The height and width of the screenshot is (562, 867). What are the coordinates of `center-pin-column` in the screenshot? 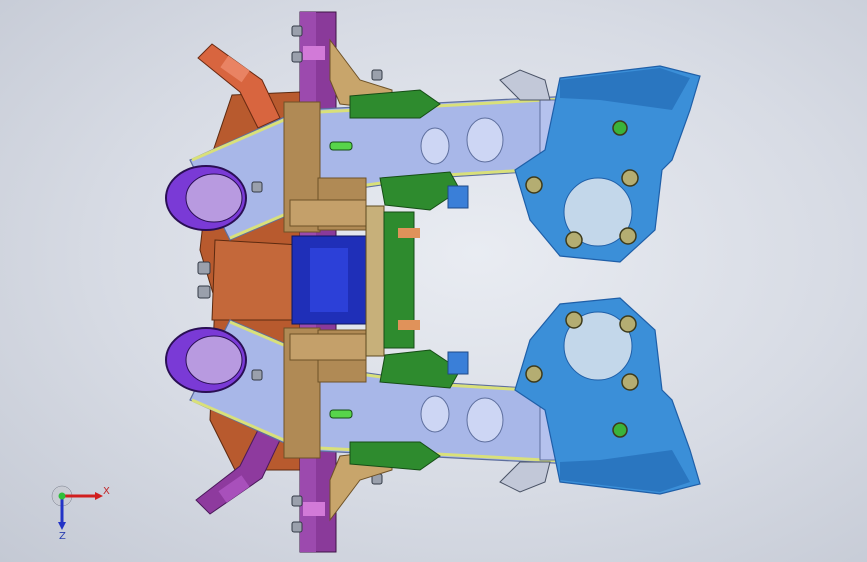 It's located at (392, 281).